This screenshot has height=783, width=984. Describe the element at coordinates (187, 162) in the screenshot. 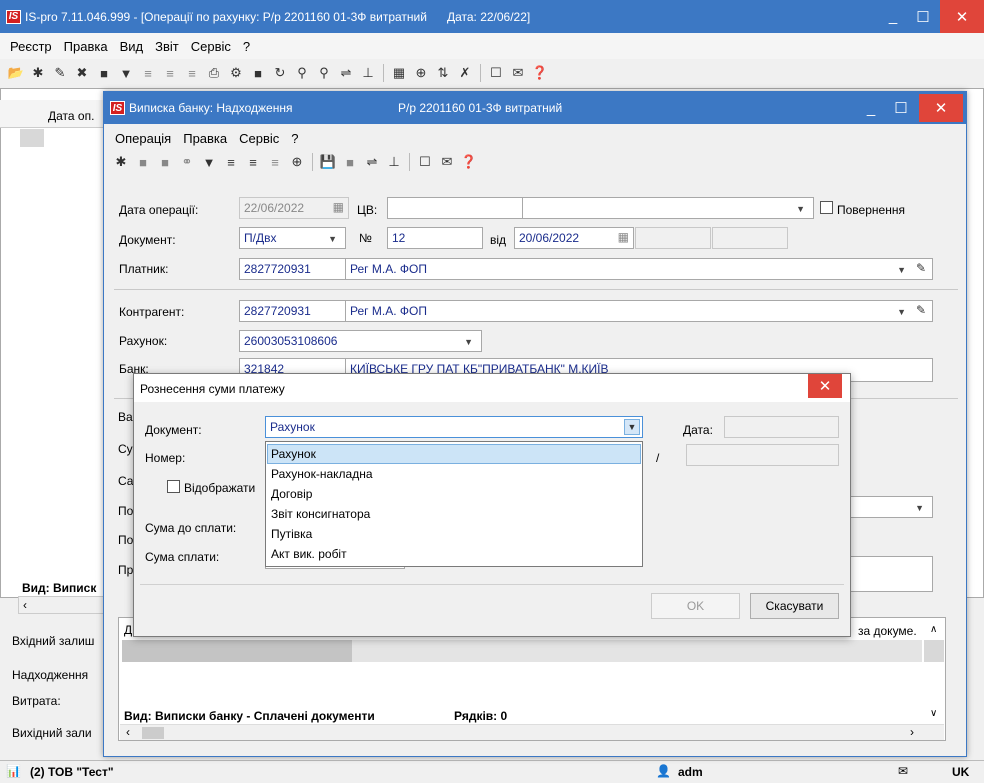

I see `link-icon: ⚭` at that location.